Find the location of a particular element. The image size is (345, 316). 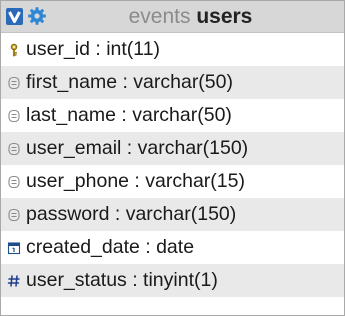

column-label: first_name : varchar(50) is located at coordinates (129, 82).